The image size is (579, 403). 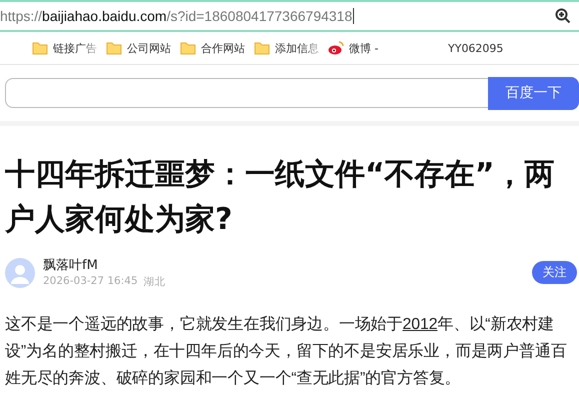 What do you see at coordinates (297, 48) in the screenshot?
I see `bookmark-link: 添加信息` at bounding box center [297, 48].